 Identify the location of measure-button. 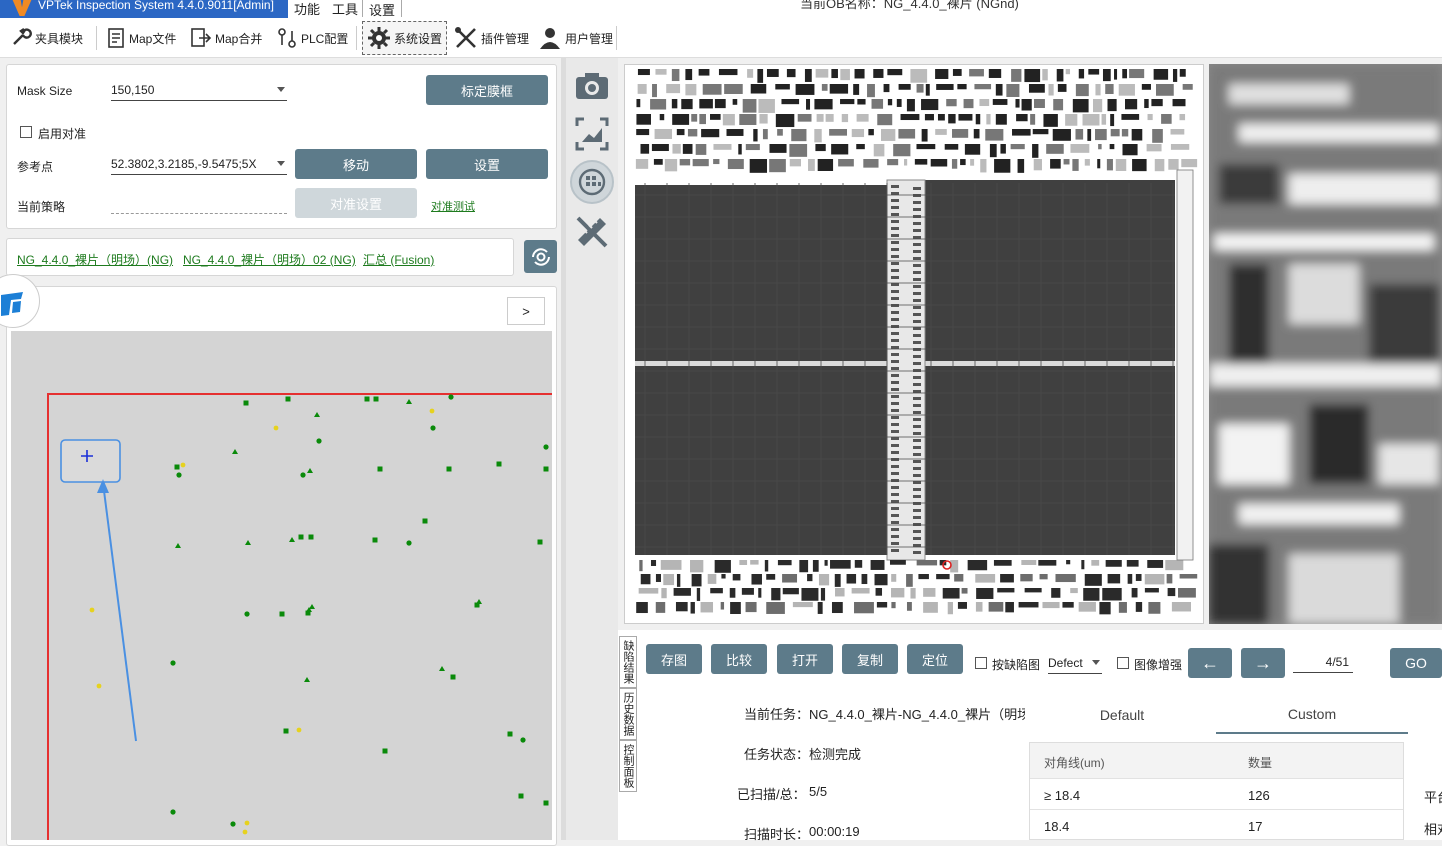
(592, 232).